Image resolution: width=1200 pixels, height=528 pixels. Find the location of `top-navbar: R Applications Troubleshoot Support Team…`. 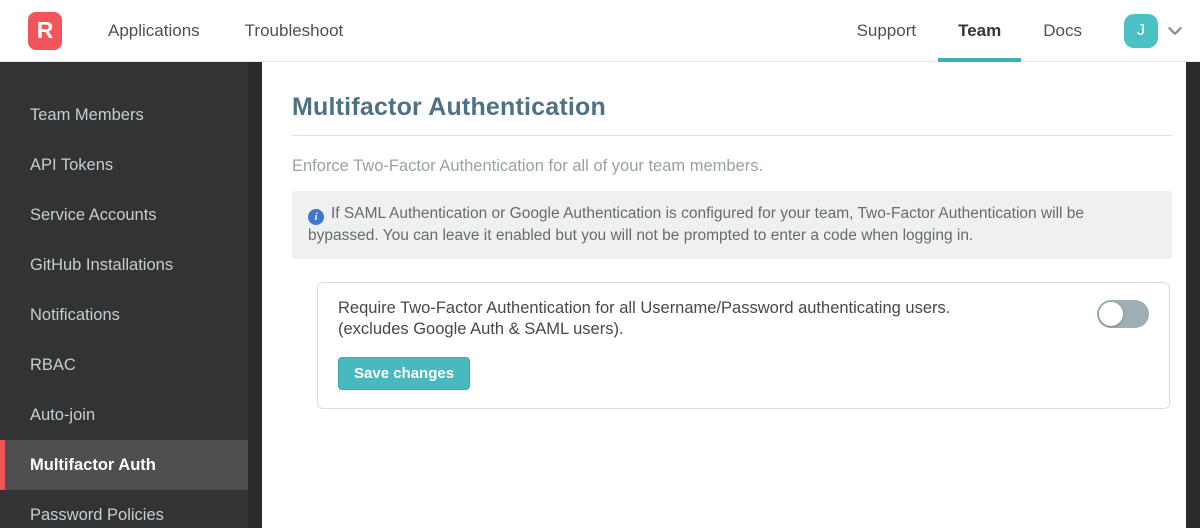

top-navbar: R Applications Troubleshoot Support Team… is located at coordinates (600, 31).